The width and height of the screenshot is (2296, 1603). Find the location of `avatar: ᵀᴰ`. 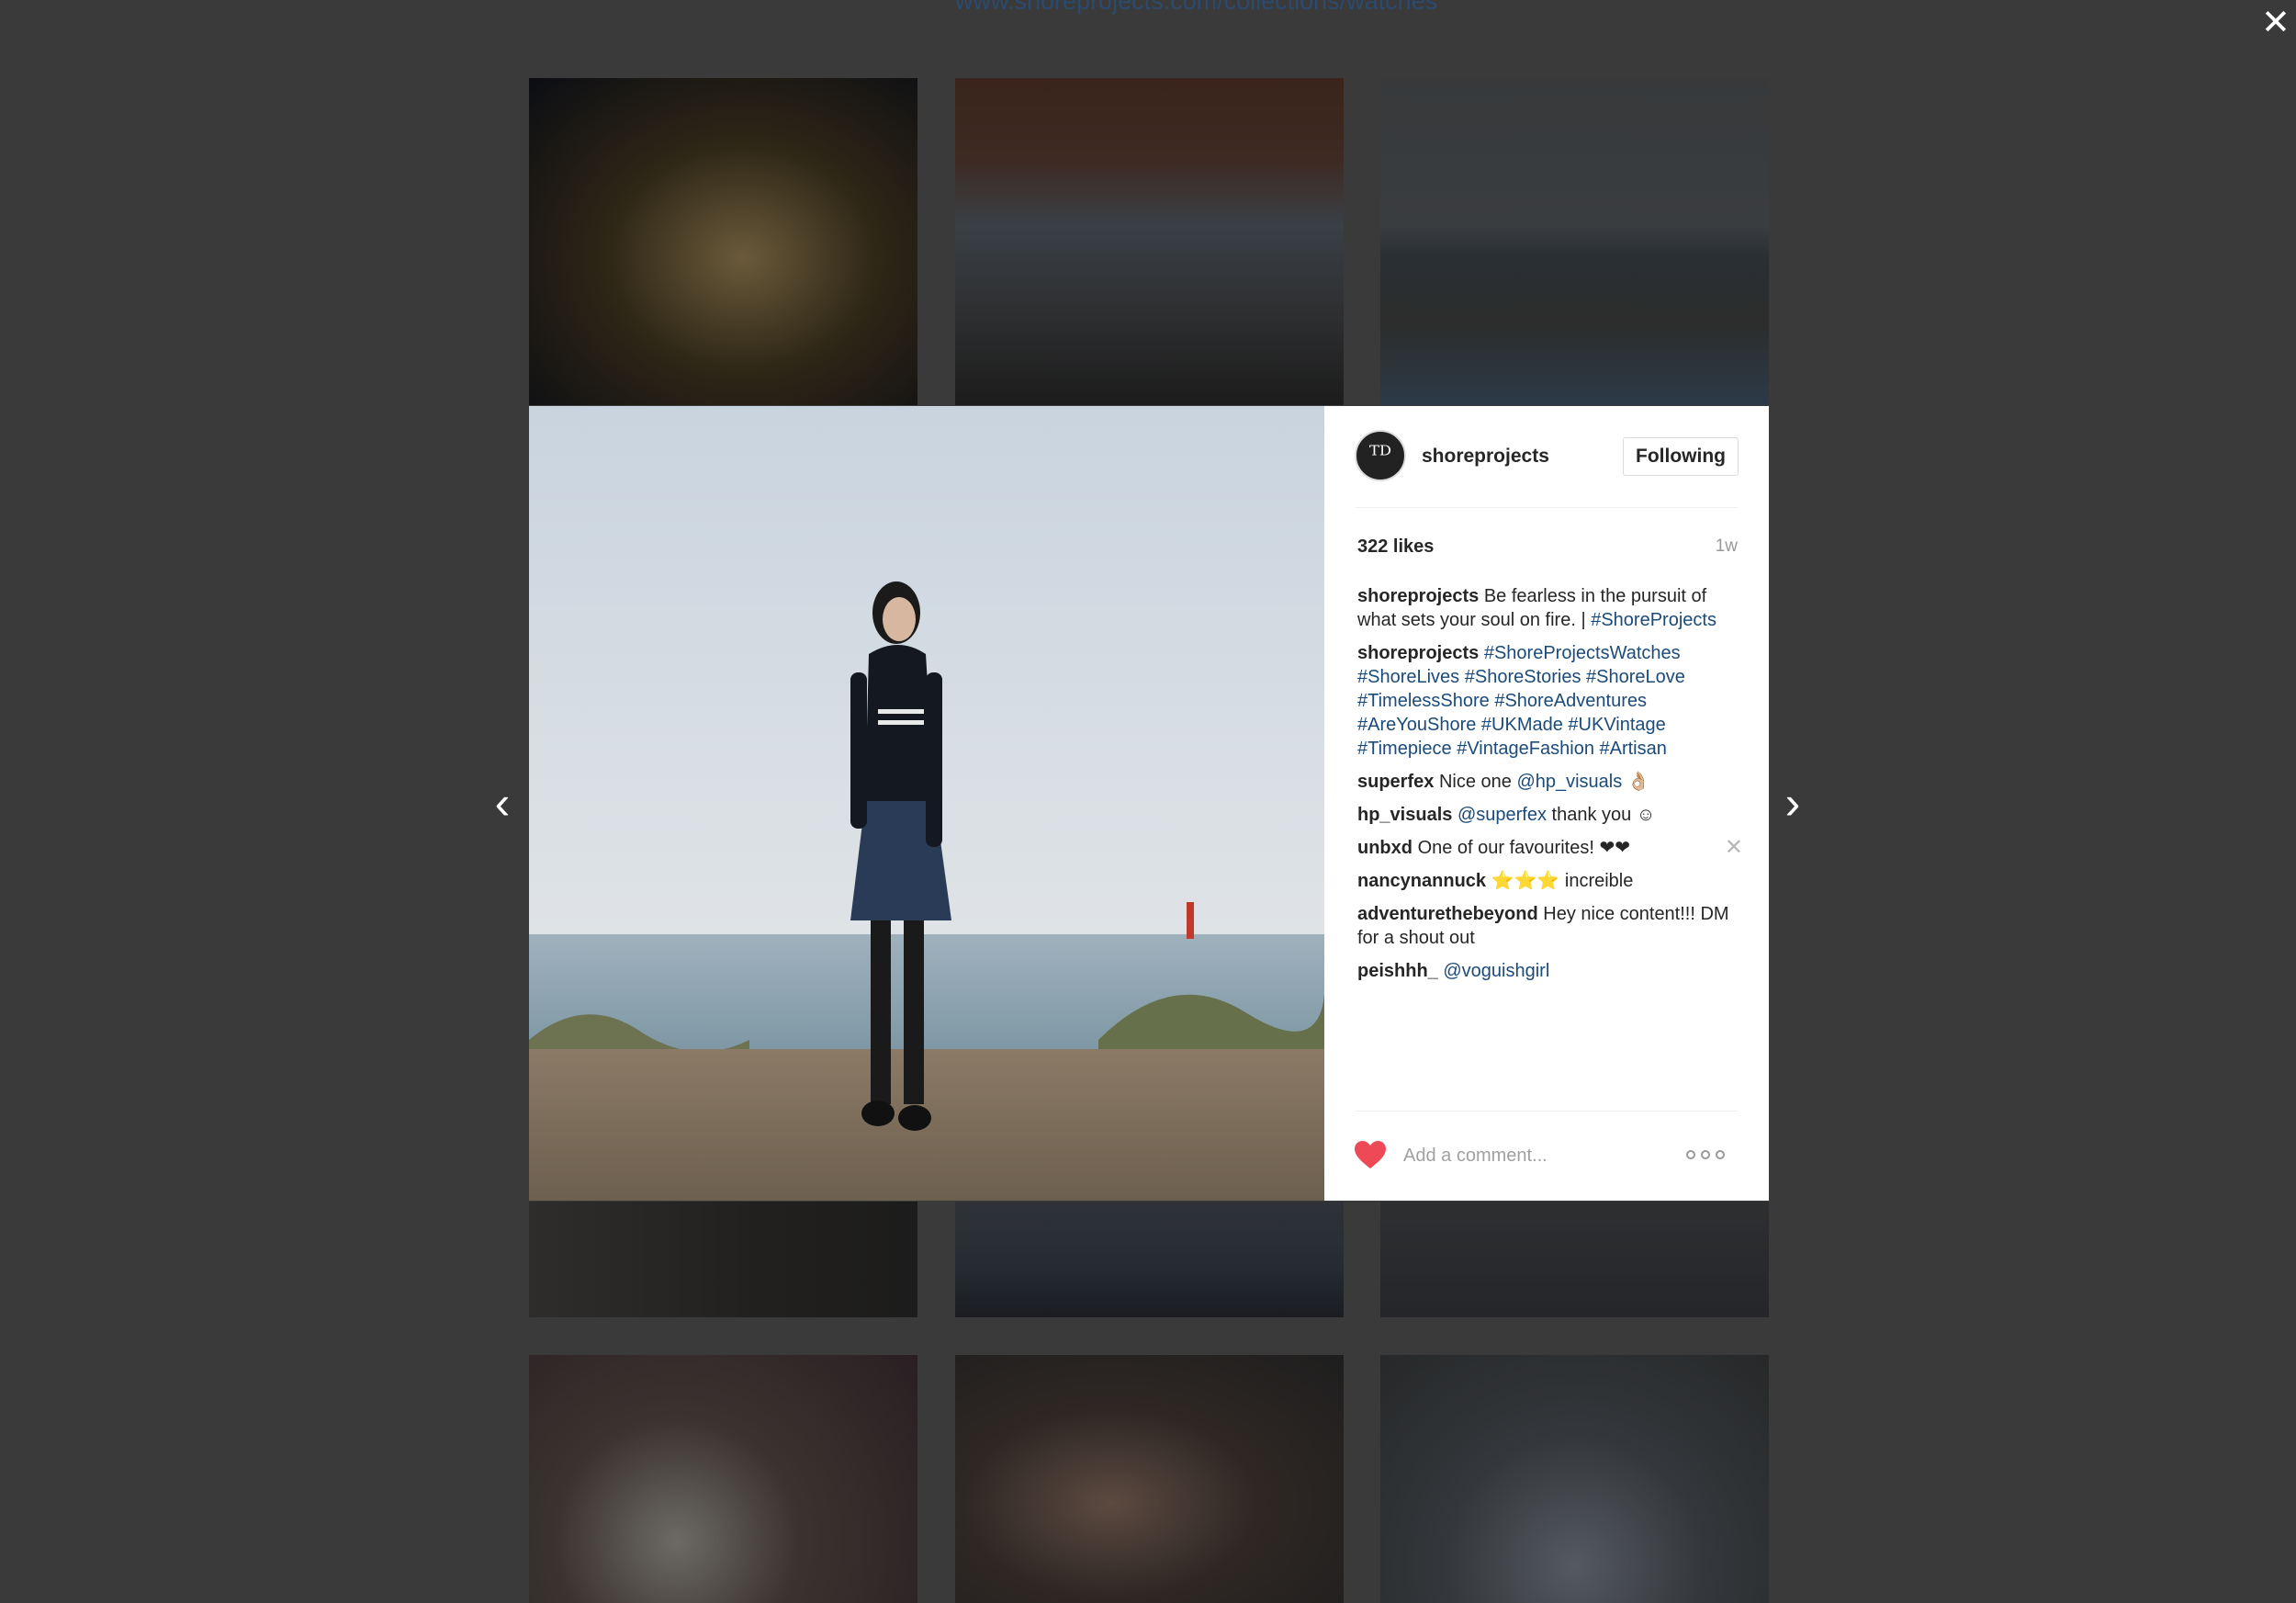

avatar: ᵀᴰ is located at coordinates (1380, 455).